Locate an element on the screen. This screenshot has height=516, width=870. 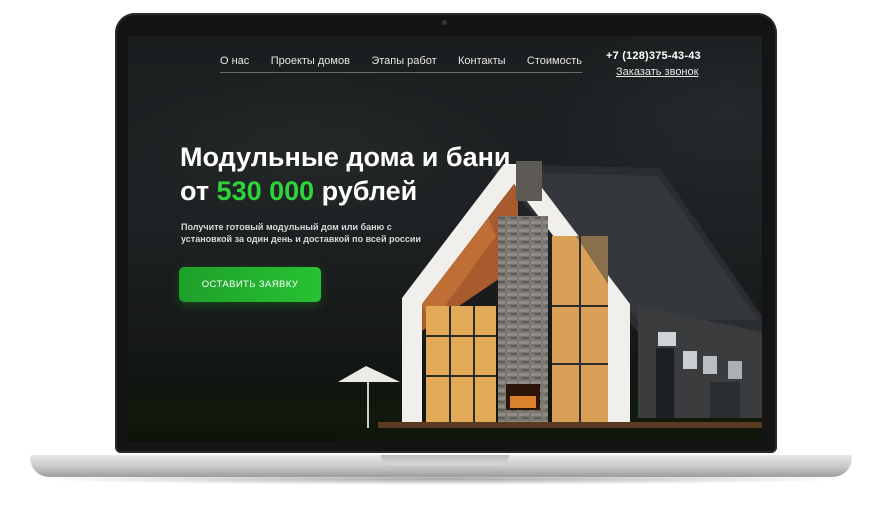
hero-title-line2: от 530 000 рублей is located at coordinates (345, 191).